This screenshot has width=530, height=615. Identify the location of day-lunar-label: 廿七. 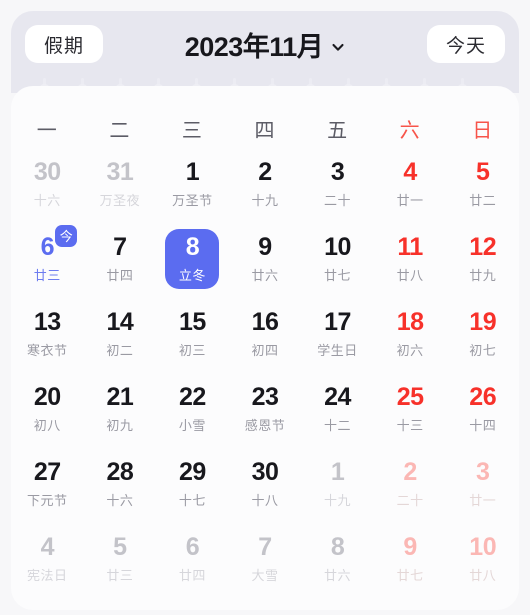
(338, 275).